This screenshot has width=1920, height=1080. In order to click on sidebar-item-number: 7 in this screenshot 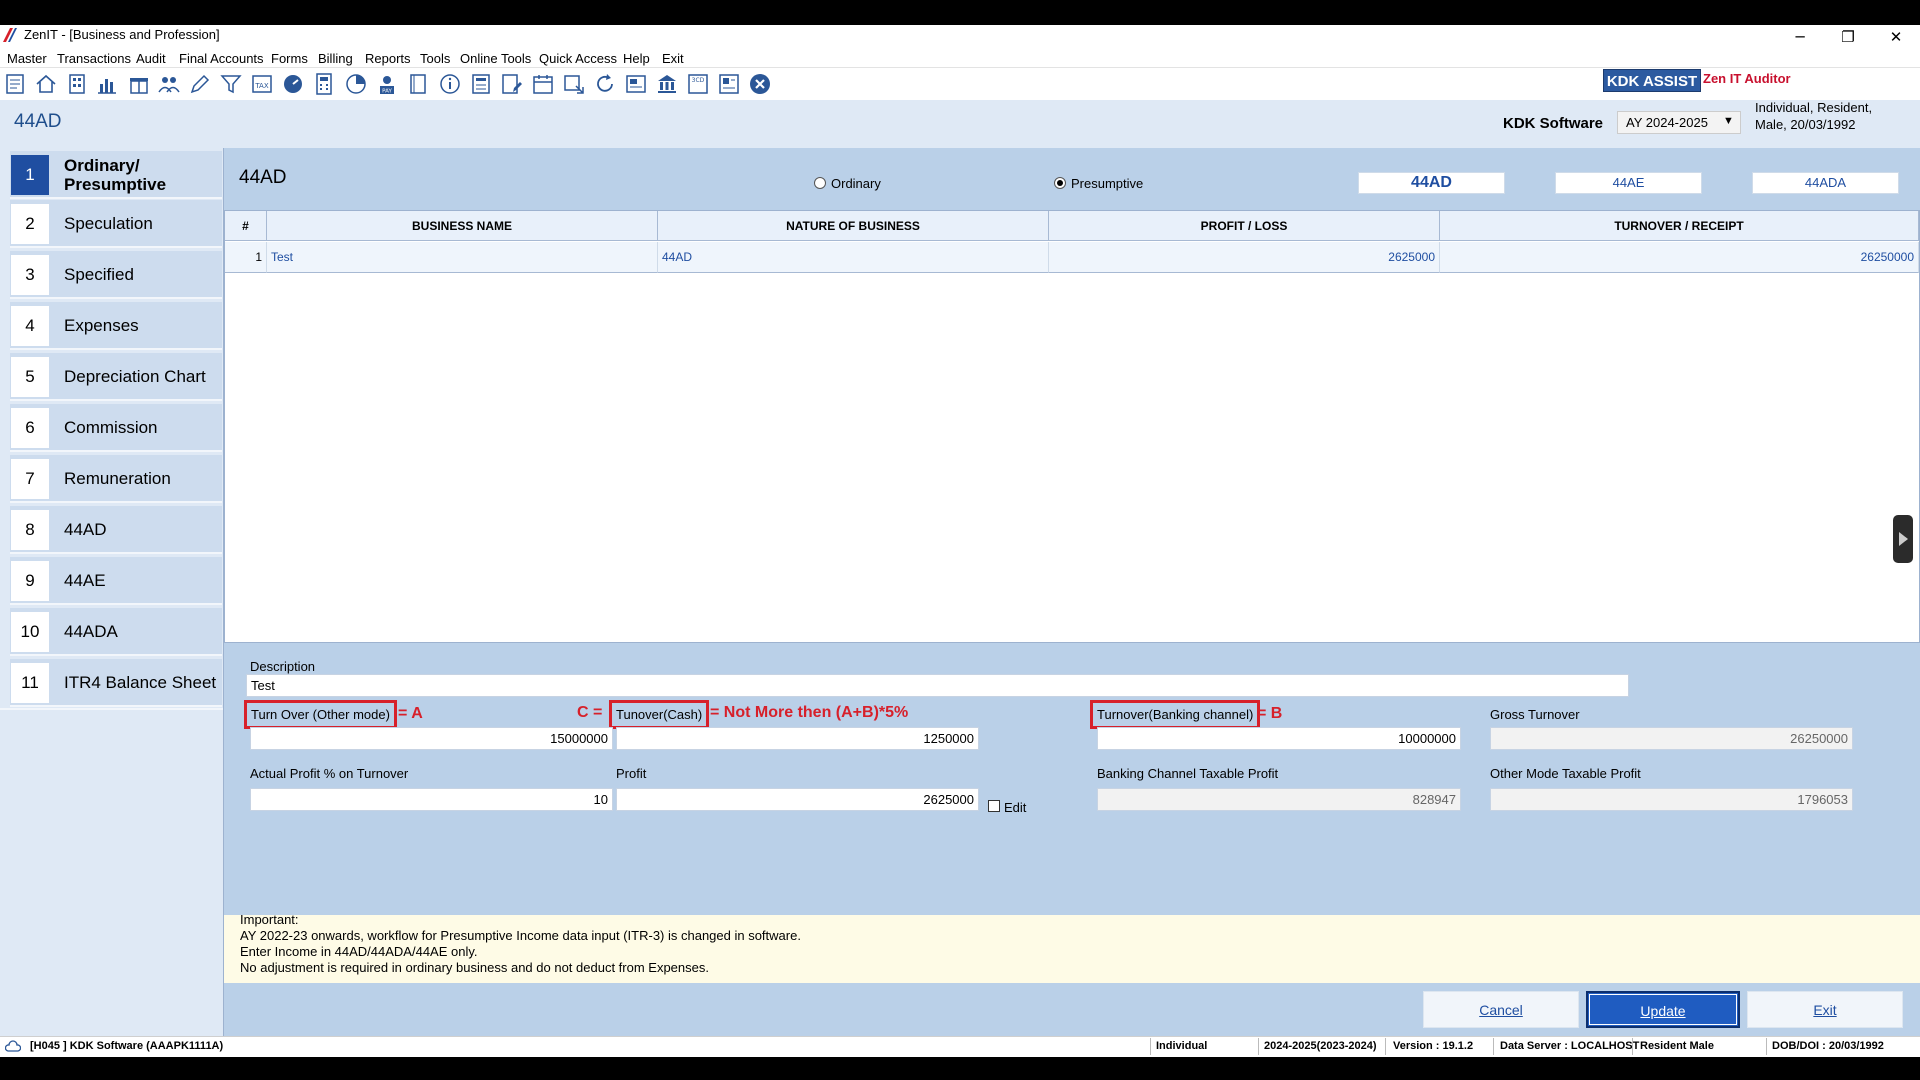, I will do `click(30, 479)`.